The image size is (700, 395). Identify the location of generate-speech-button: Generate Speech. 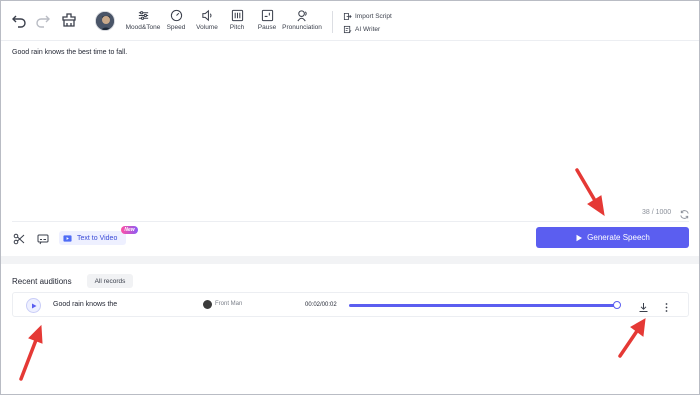
(612, 237).